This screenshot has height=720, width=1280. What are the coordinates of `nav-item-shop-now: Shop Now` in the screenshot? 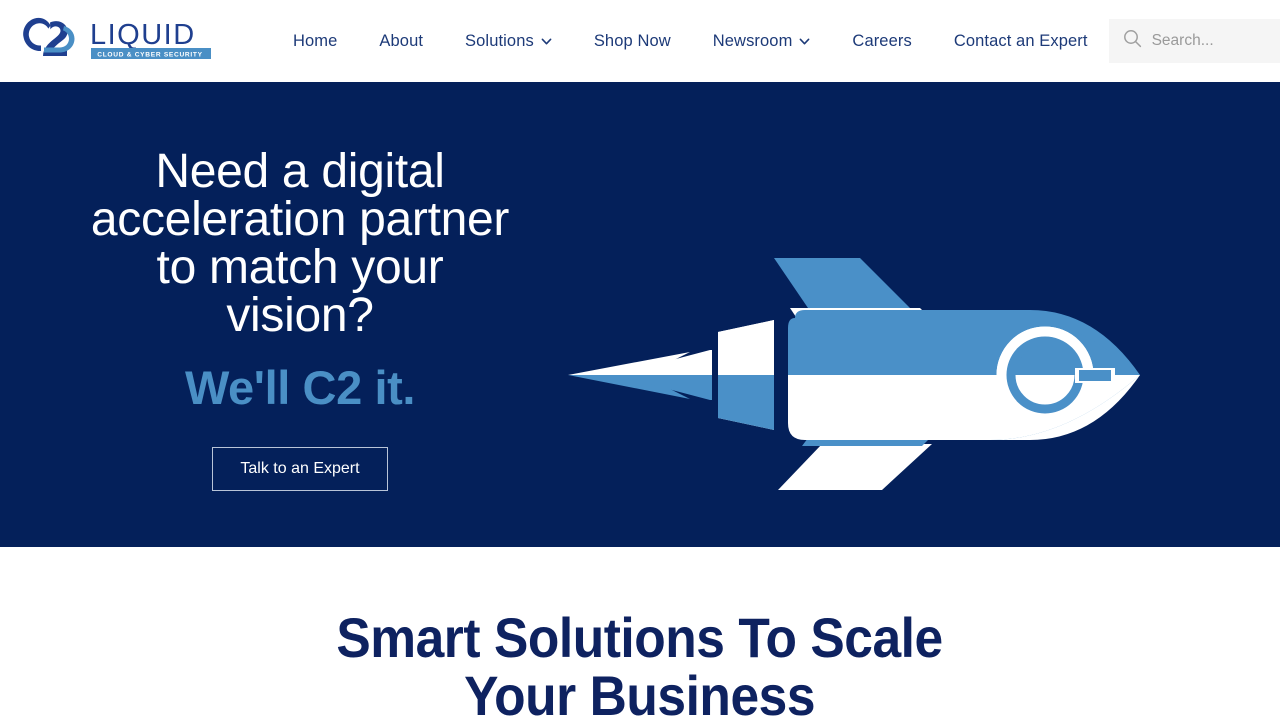 It's located at (632, 41).